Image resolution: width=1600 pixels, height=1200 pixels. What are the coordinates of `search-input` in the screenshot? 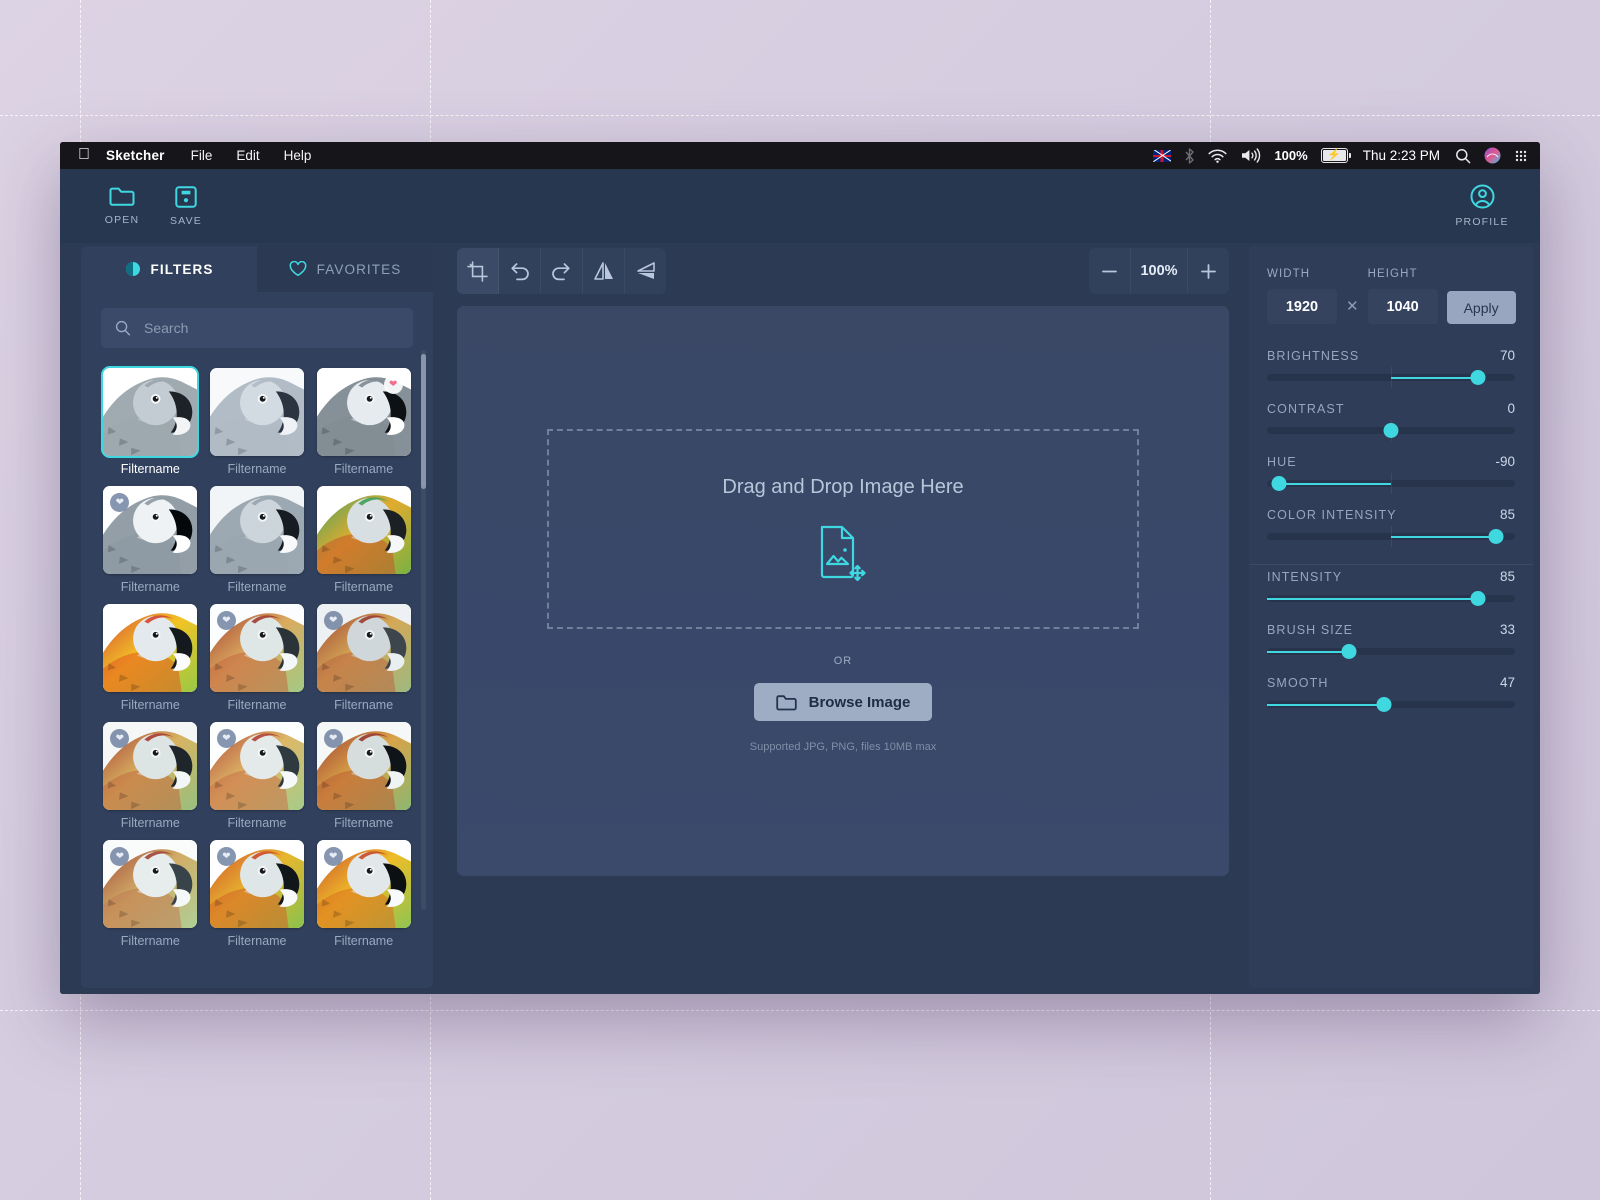 It's located at (270, 328).